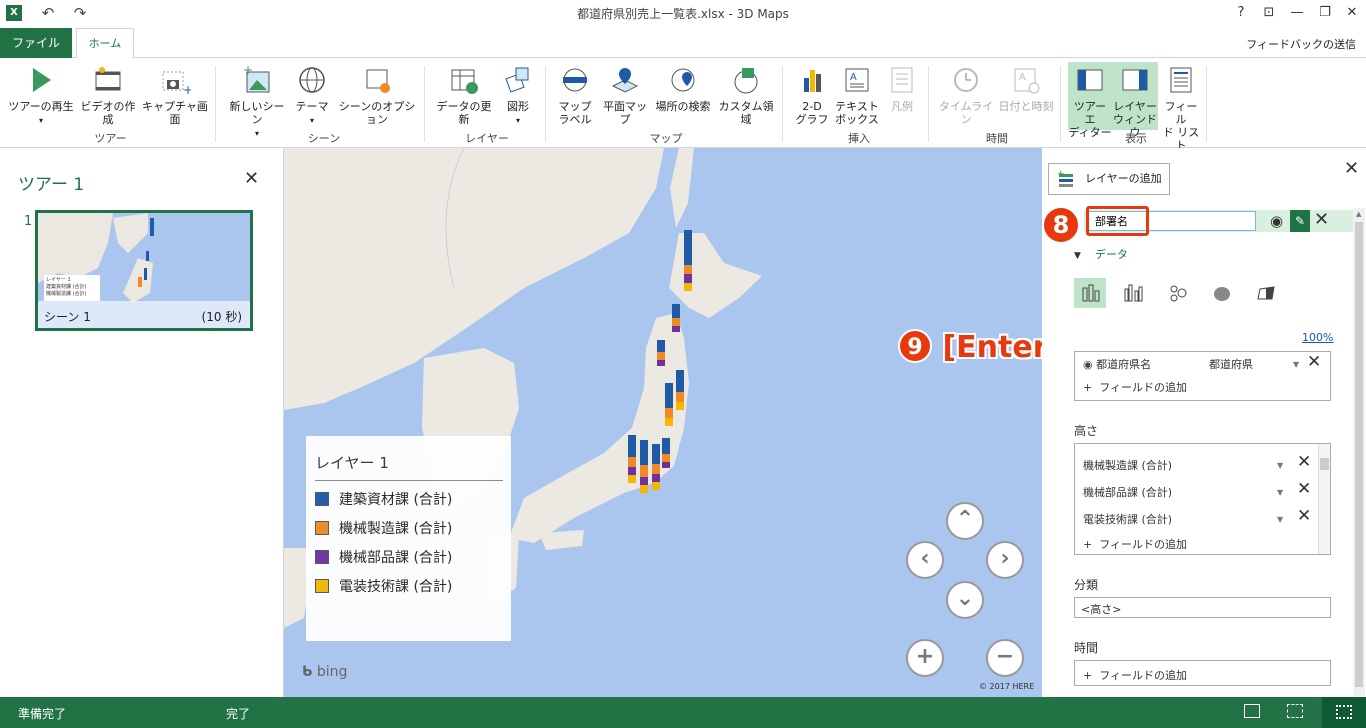 Image resolution: width=1366 pixels, height=728 pixels. Describe the element at coordinates (1301, 44) in the screenshot. I see `feedback-link: フィードバックの送信` at that location.